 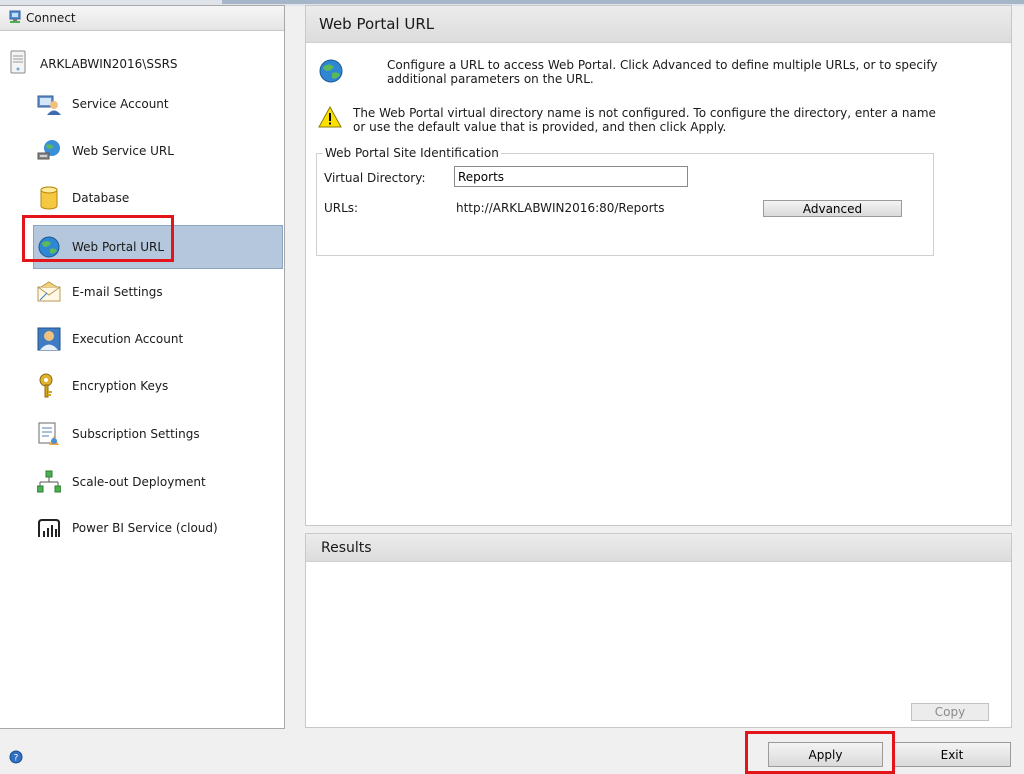 I want to click on nav-item-database: Database, so click(x=160, y=198).